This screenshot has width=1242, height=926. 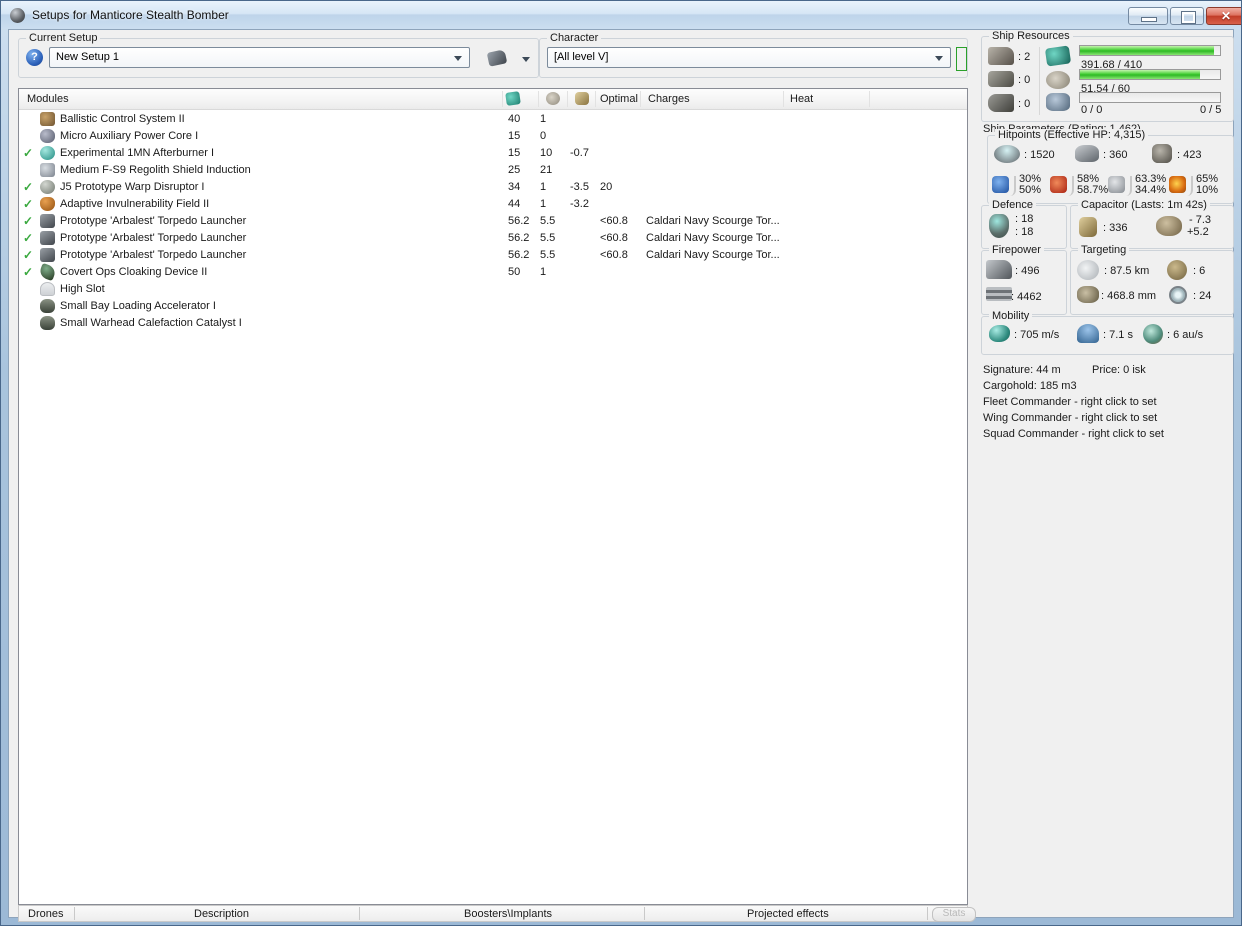 What do you see at coordinates (1070, 402) in the screenshot?
I see `fleet-commander-text: Fleet Commander - right click to set` at bounding box center [1070, 402].